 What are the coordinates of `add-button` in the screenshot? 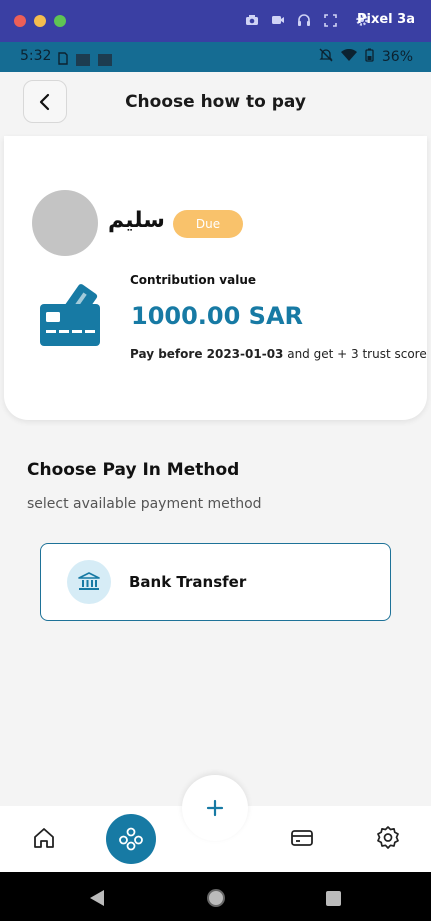 It's located at (215, 808).